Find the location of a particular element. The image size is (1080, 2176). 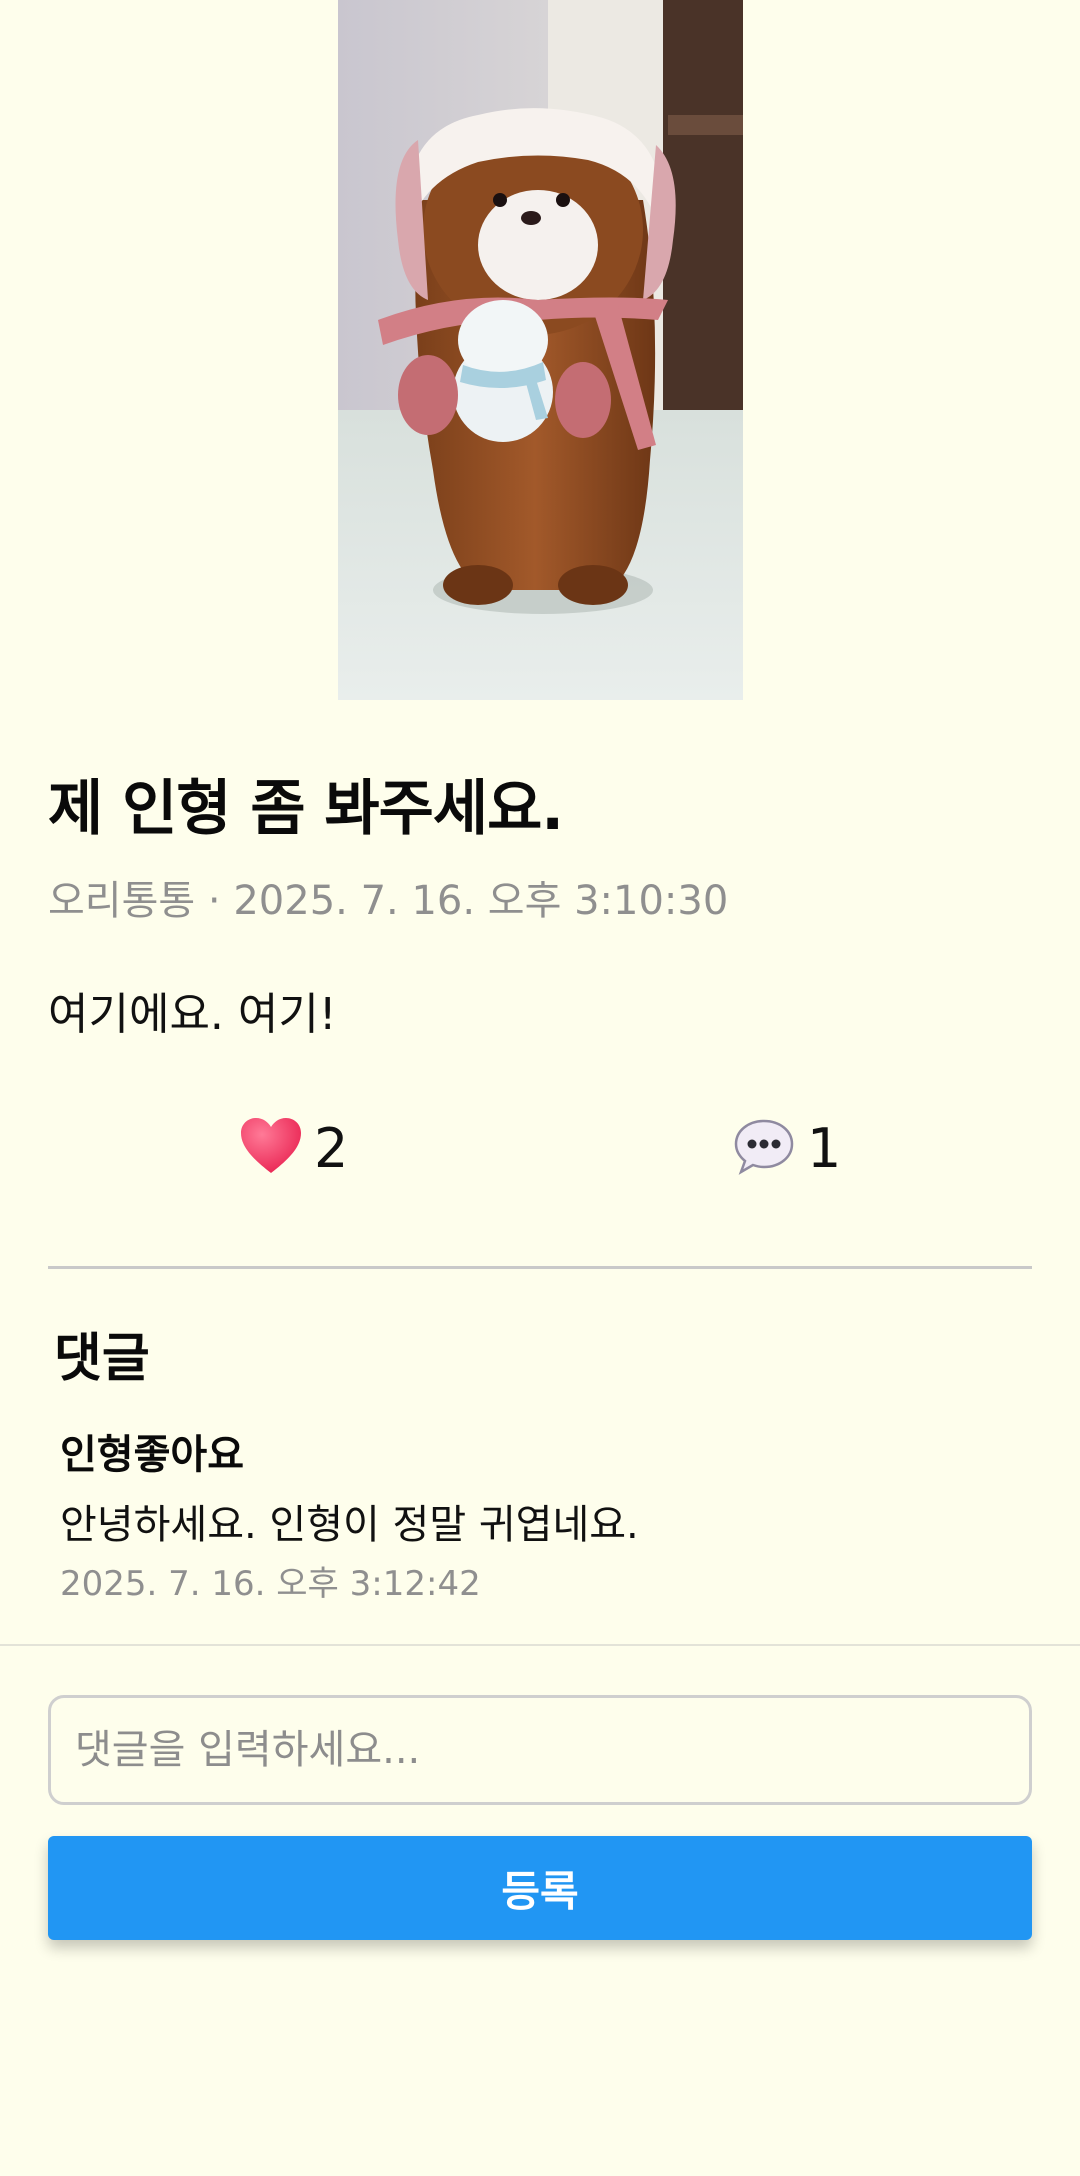

post-meta: 오리통통 · 2025. 7. 16. 오후 3:10:30 is located at coordinates (388, 901).